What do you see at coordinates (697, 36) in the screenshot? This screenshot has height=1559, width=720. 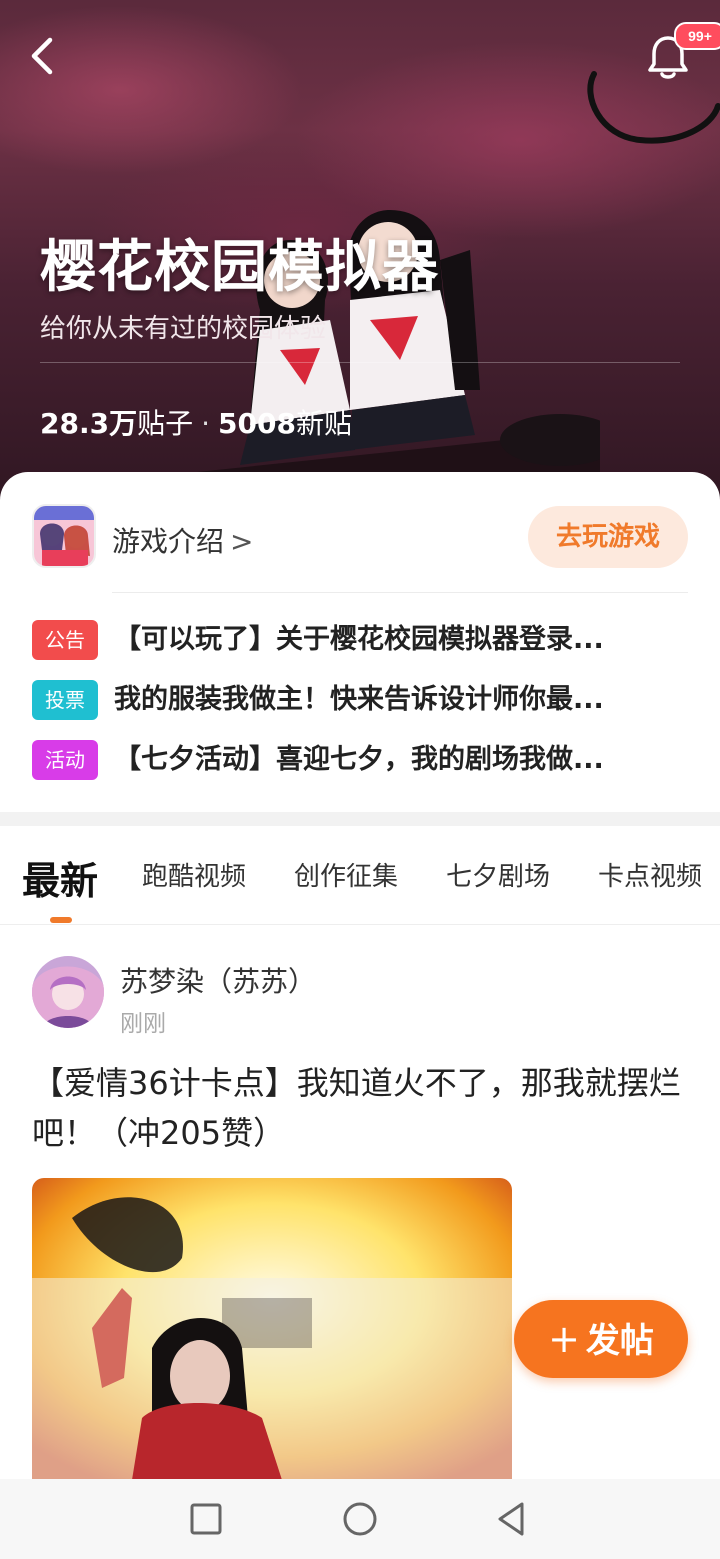 I see `notification-badge: 99+` at bounding box center [697, 36].